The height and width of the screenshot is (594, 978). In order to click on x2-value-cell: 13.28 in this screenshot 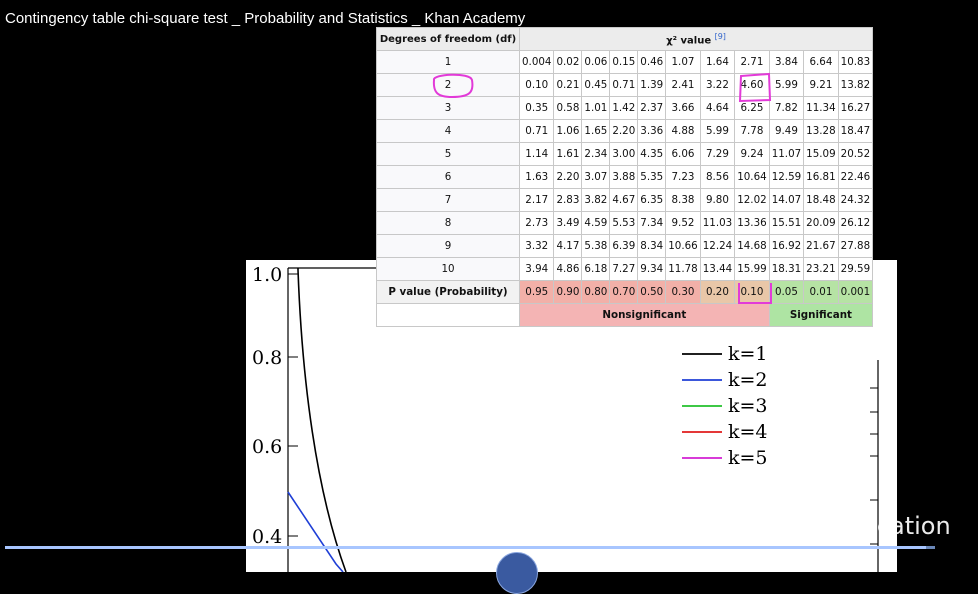, I will do `click(821, 131)`.